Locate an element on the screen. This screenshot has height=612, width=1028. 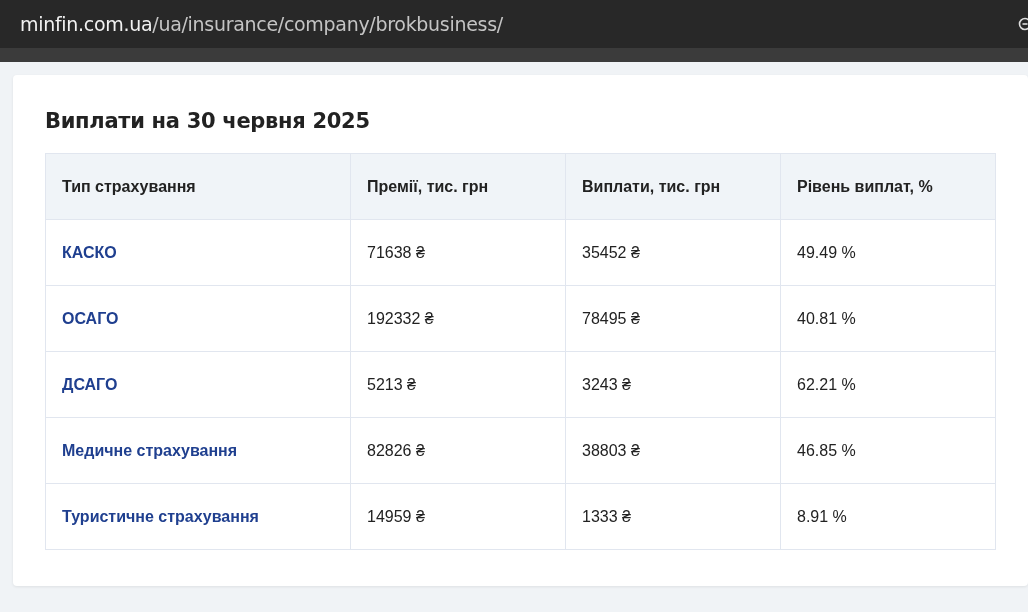
insurance-type-link: Туристичне страхування is located at coordinates (160, 516).